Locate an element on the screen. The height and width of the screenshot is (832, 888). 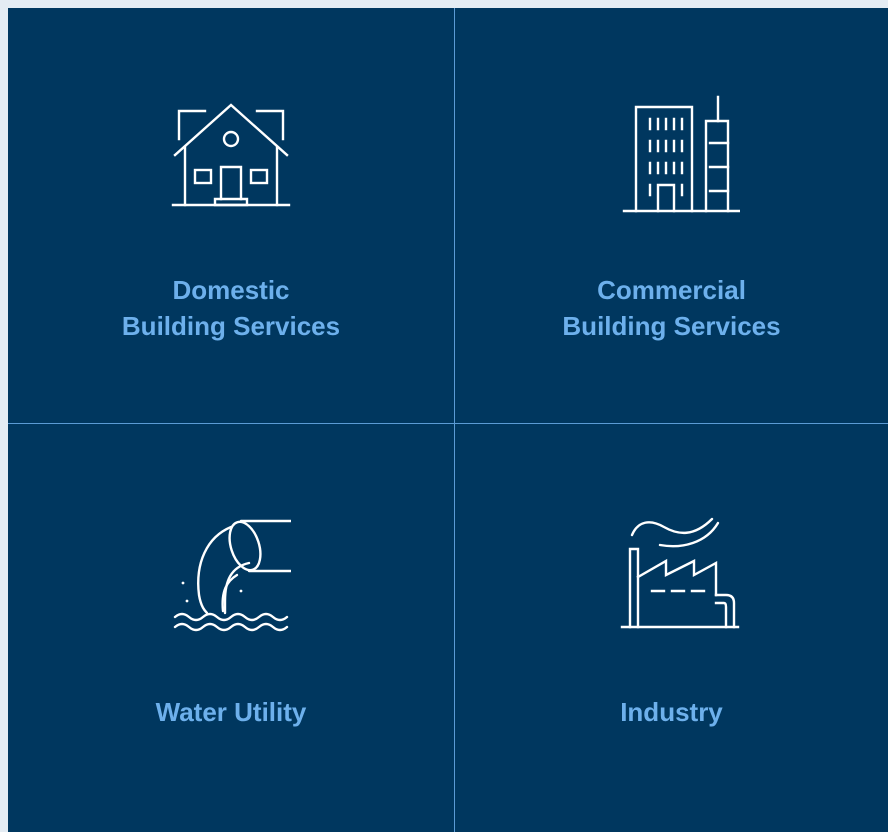
water-pipe-outflow-icon is located at coordinates (231, 575).